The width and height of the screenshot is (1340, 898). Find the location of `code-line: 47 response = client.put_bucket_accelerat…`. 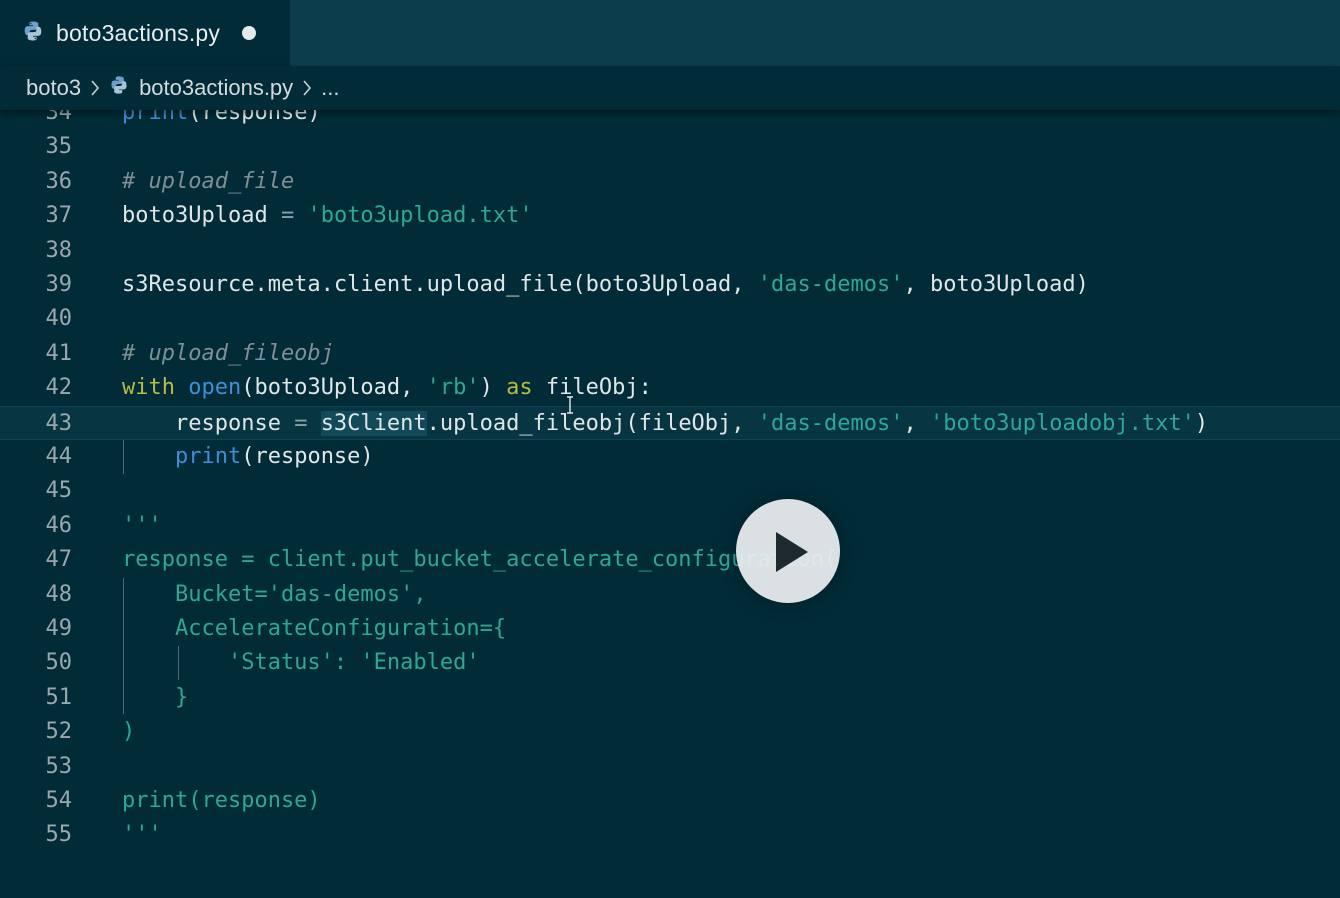

code-line: 47 response = client.put_bucket_accelerat… is located at coordinates (670, 560).